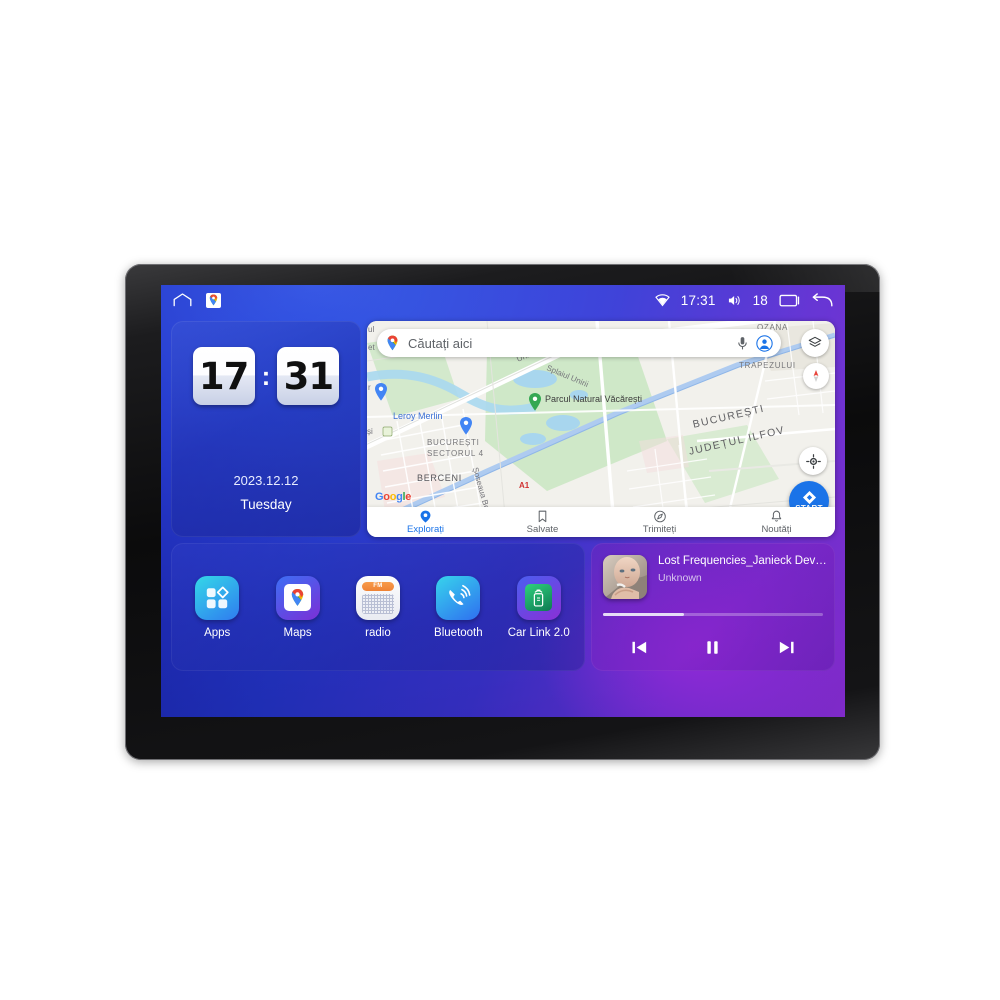 The height and width of the screenshot is (1000, 1000). What do you see at coordinates (377, 597) in the screenshot?
I see `fm-radio-icon: FM` at bounding box center [377, 597].